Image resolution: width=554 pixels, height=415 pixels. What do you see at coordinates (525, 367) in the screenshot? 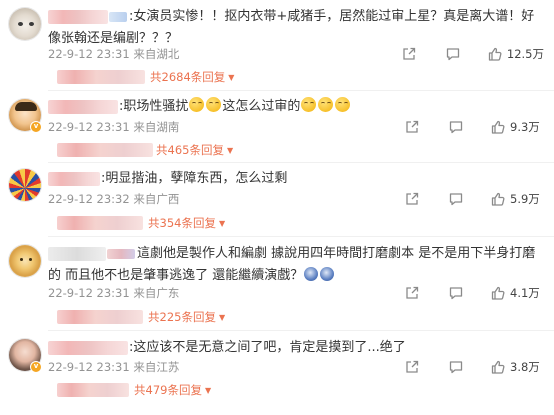
I see `like-count: 3.8万` at bounding box center [525, 367].